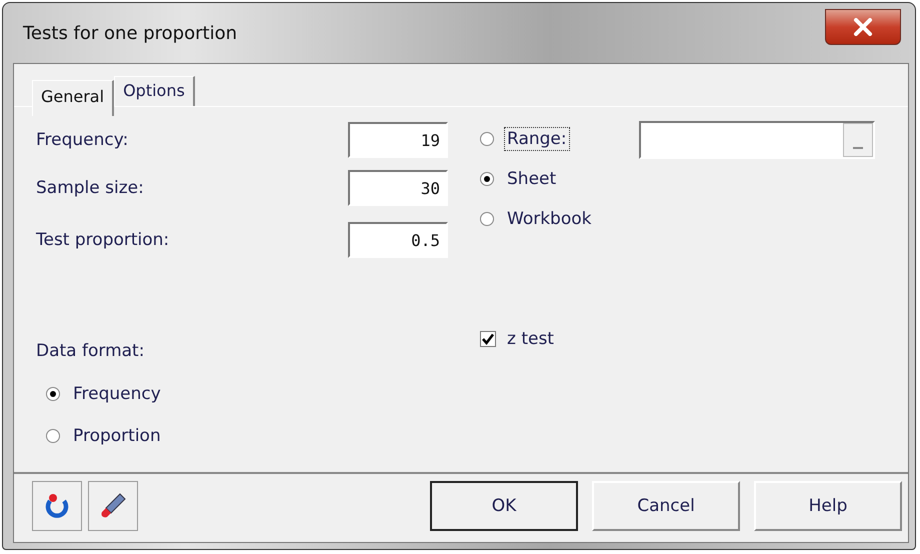 This screenshot has width=920, height=554. I want to click on dialog-button: Cancel, so click(666, 506).